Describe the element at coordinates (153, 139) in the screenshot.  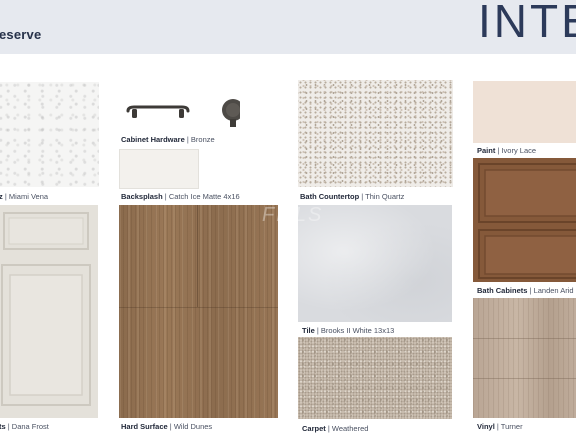
I see `hardware-category: Cabinet Hardware` at that location.